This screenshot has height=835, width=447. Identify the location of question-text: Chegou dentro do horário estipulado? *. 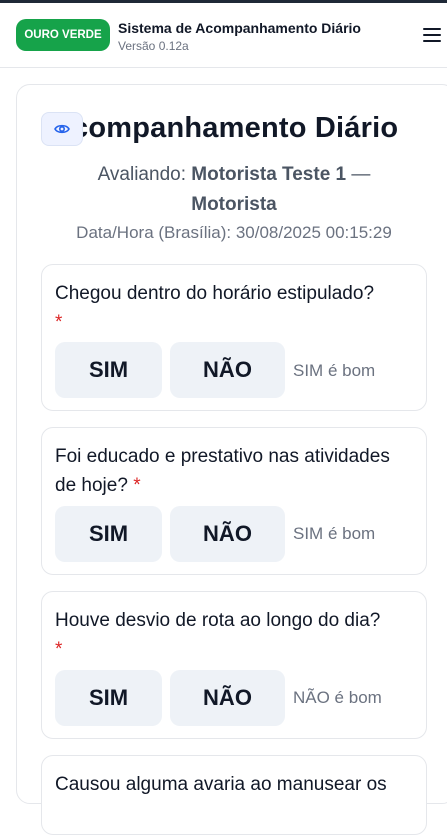
(235, 308).